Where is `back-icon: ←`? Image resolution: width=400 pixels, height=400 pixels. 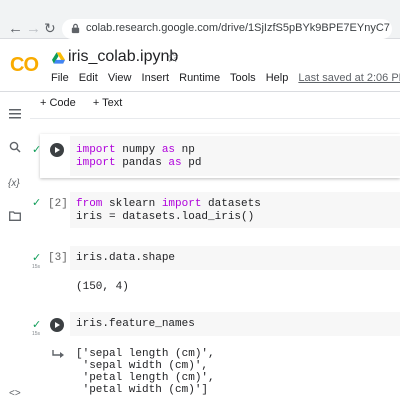 back-icon: ← is located at coordinates (15, 28).